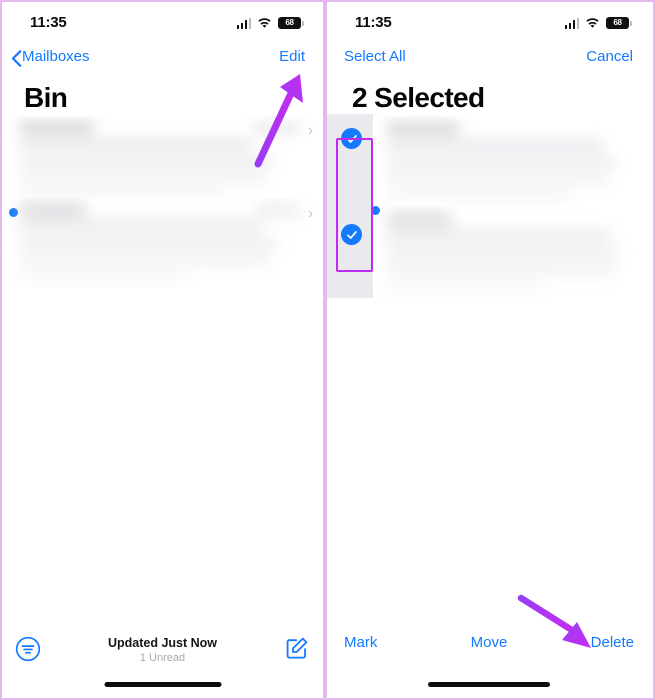  Describe the element at coordinates (489, 663) in the screenshot. I see `right-bottom-toolbar: Mark Move Delete` at that location.